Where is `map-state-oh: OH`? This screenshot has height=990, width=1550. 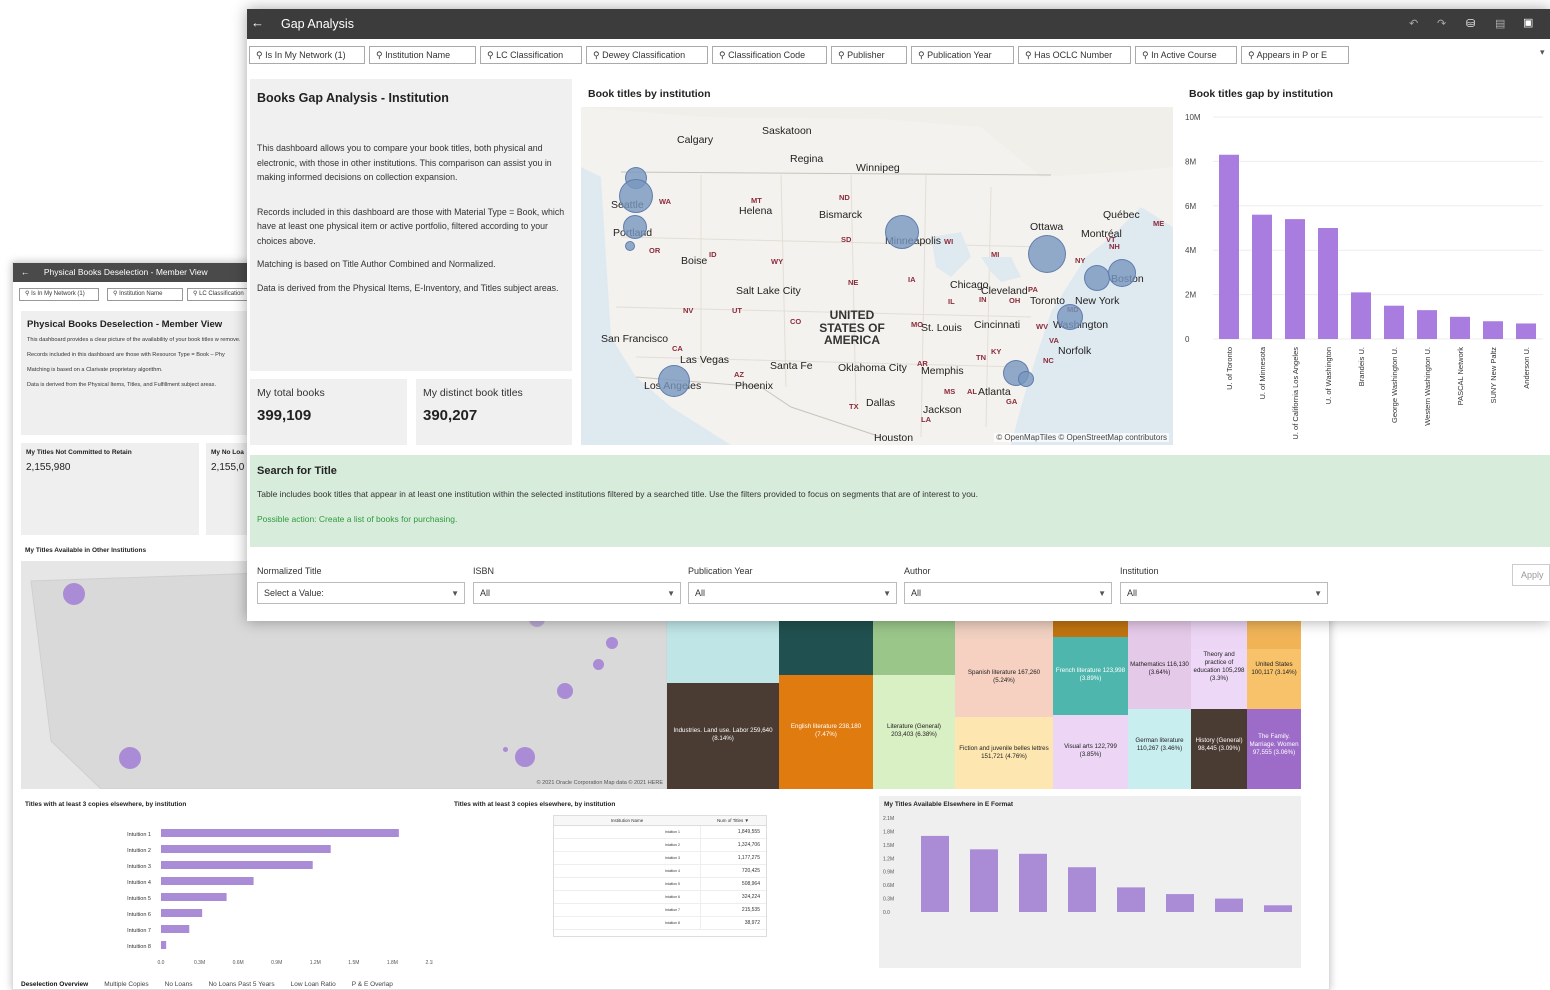
map-state-oh: OH is located at coordinates (1015, 300).